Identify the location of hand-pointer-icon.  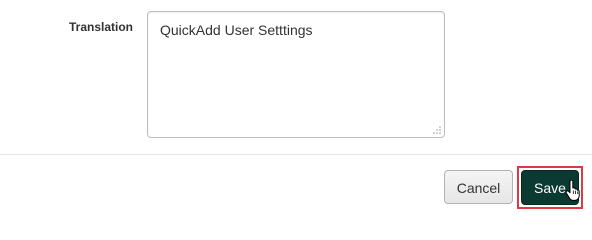
(572, 190).